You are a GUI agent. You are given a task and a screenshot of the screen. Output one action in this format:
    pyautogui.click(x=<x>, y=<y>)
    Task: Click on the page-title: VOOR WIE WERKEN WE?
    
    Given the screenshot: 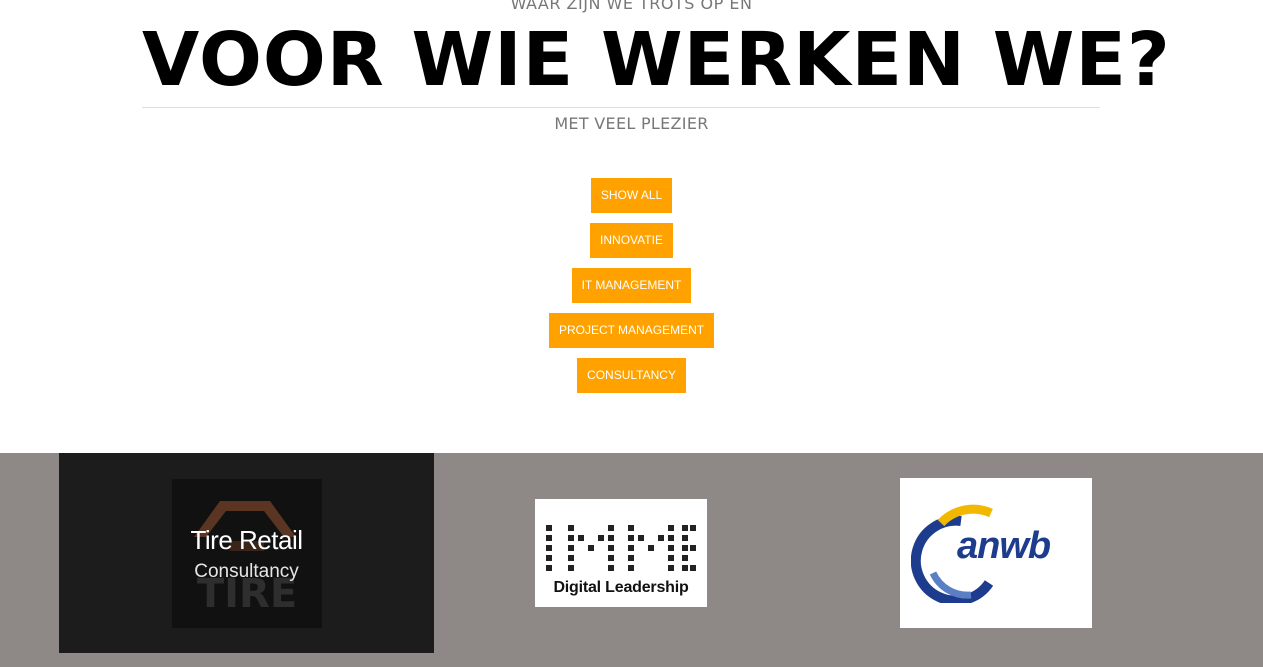 What is the action you would take?
    pyautogui.click(x=656, y=60)
    